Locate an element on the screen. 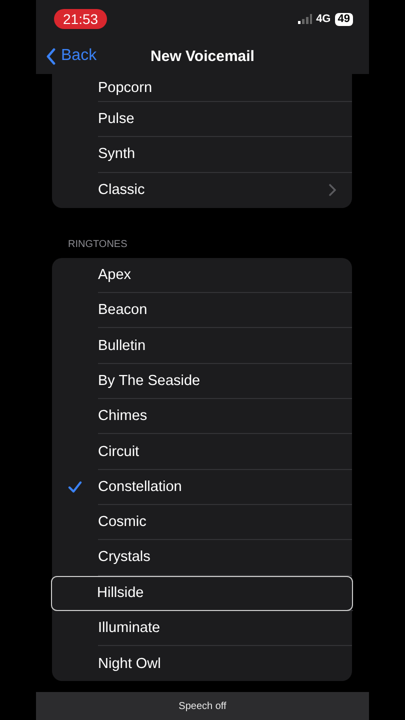 This screenshot has width=405, height=720. section-header: RINGTONES is located at coordinates (98, 244).